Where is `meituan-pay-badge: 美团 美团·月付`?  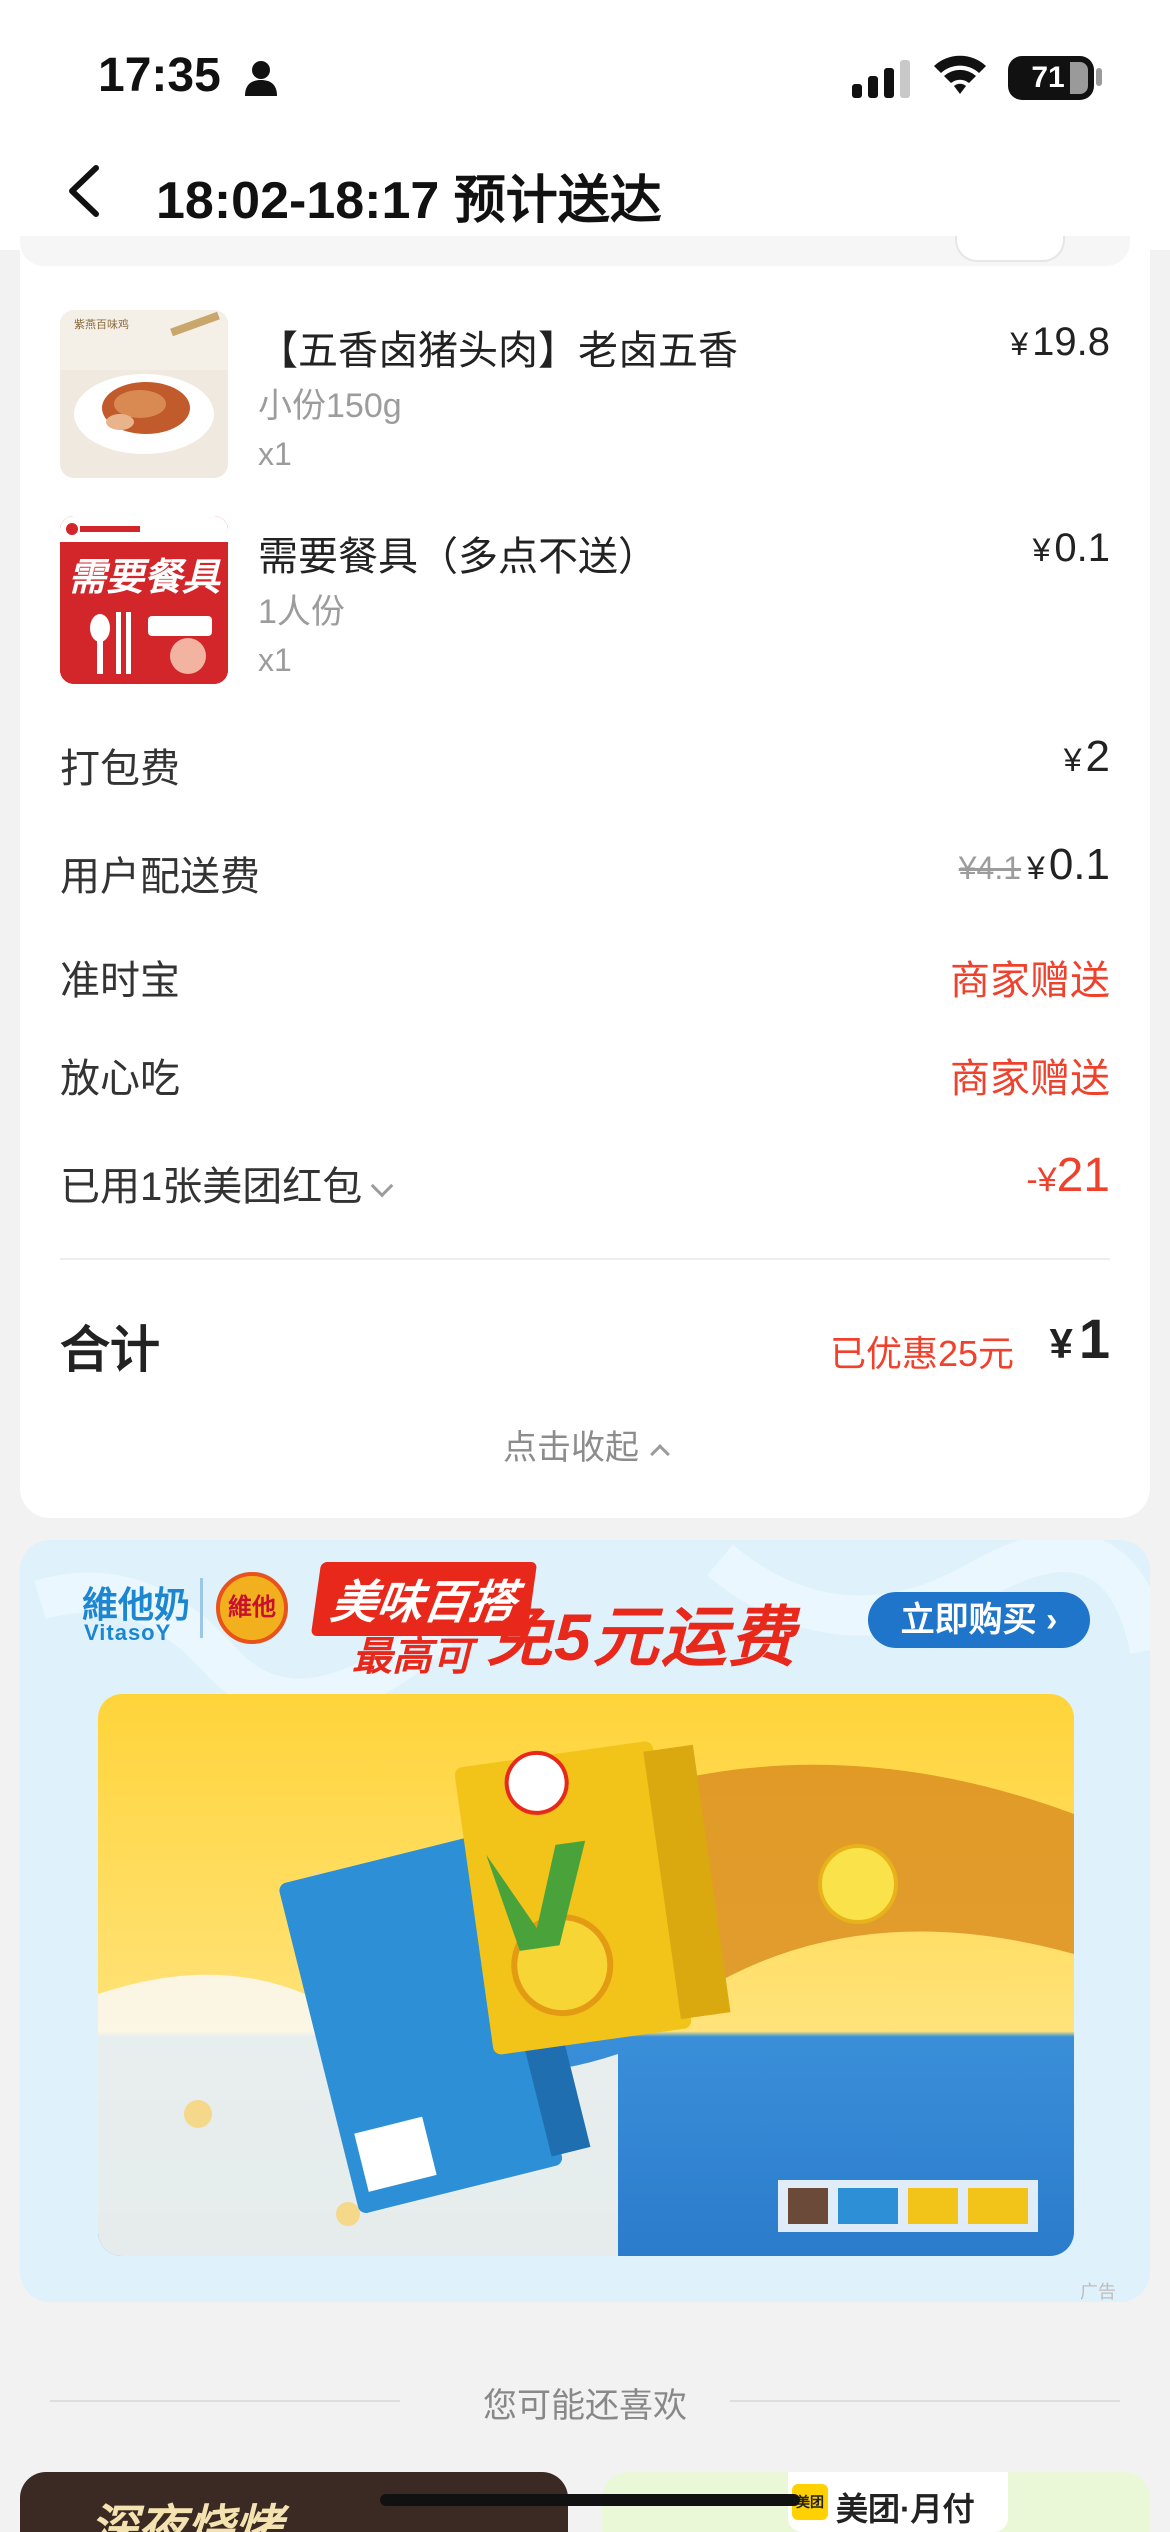 meituan-pay-badge: 美团 美团·月付 is located at coordinates (898, 2502).